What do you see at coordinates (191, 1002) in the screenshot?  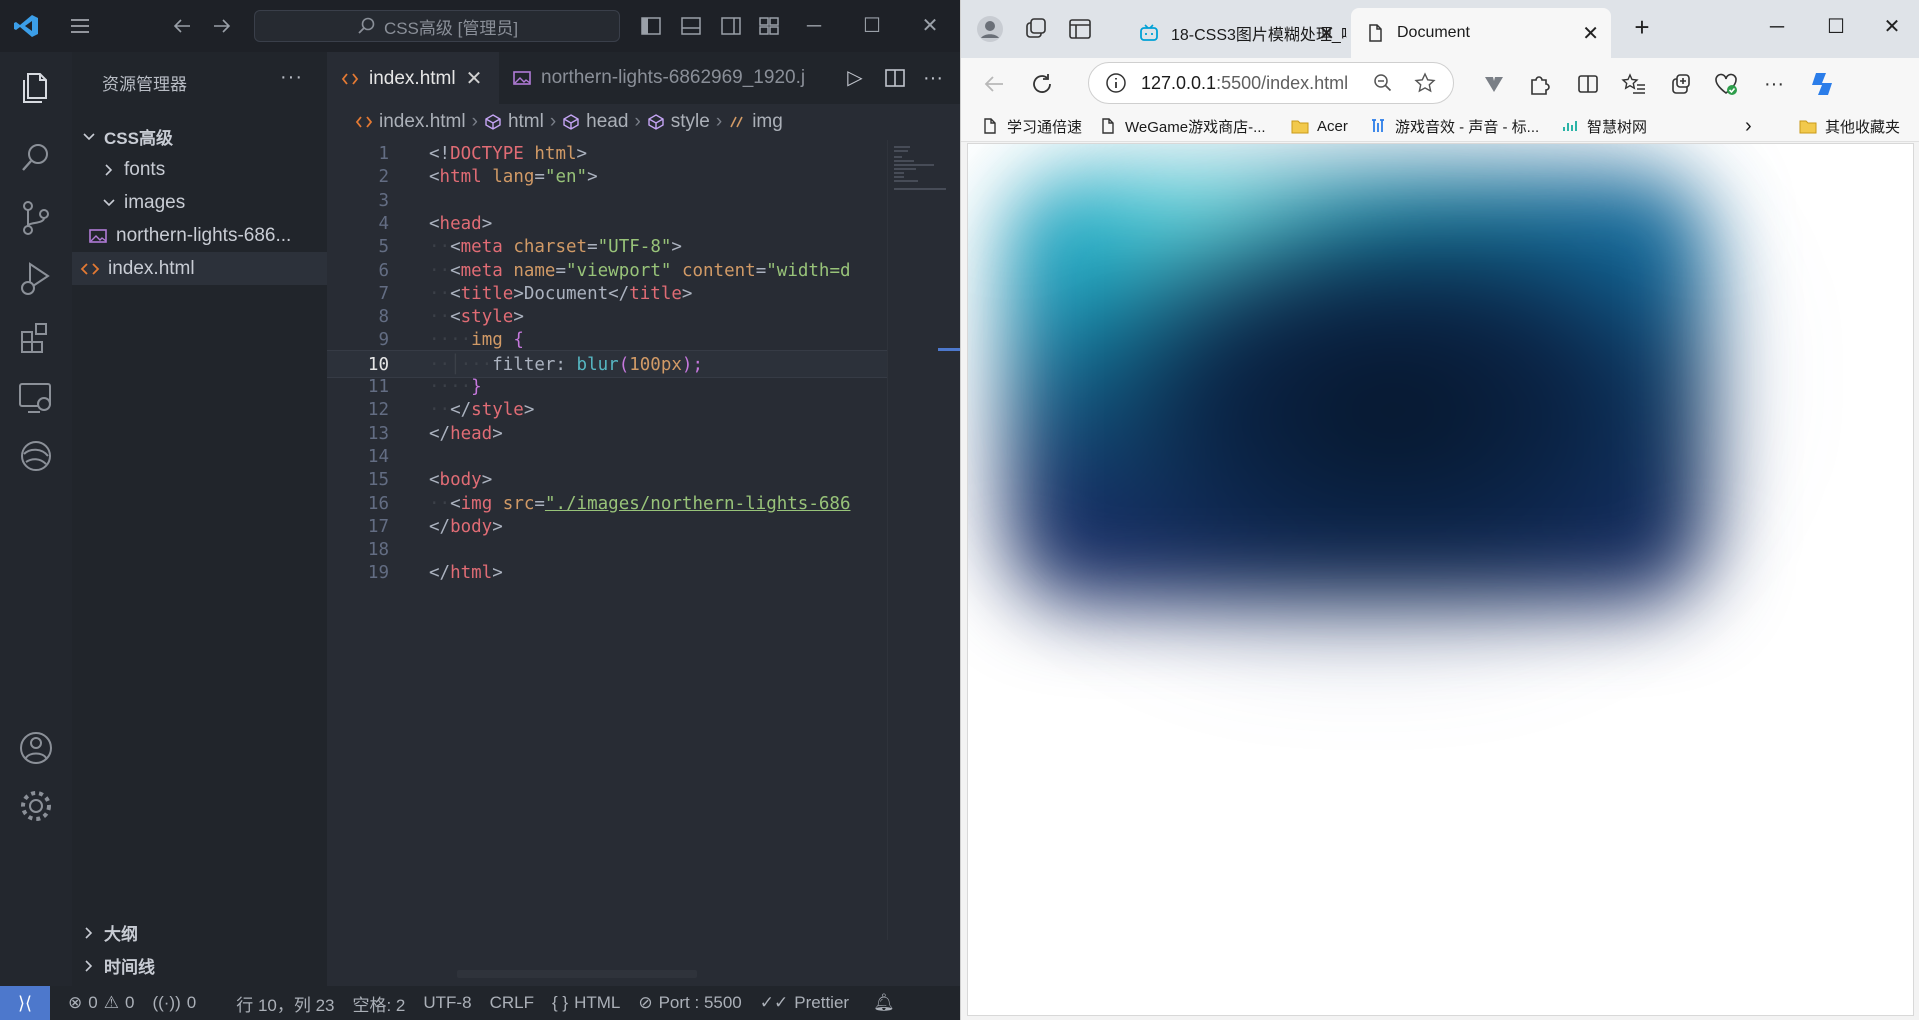 I see `ports-count: 0` at bounding box center [191, 1002].